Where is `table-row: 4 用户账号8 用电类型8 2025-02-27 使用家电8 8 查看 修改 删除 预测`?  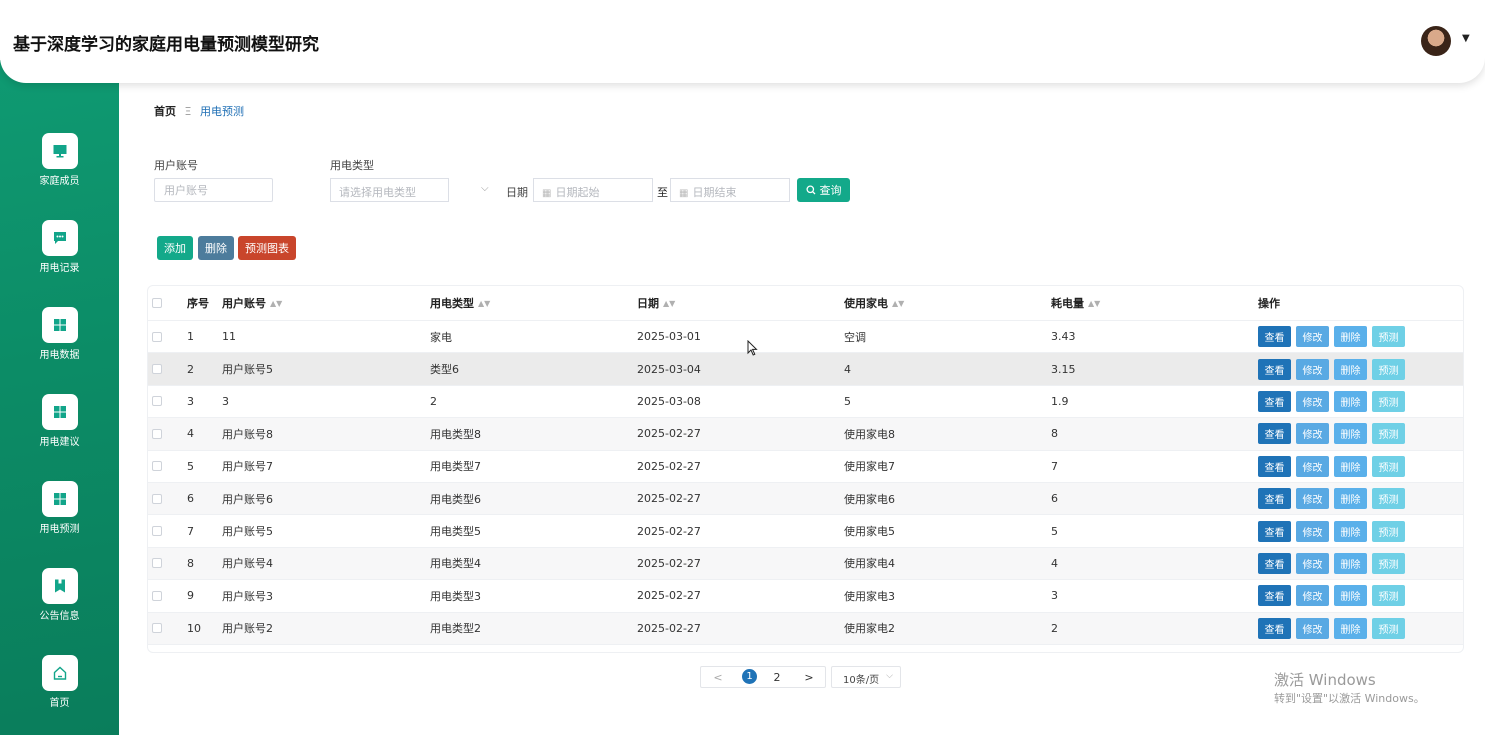
table-row: 4 用户账号8 用电类型8 2025-02-27 使用家电8 8 查看 修改 删除 预测 is located at coordinates (805, 434).